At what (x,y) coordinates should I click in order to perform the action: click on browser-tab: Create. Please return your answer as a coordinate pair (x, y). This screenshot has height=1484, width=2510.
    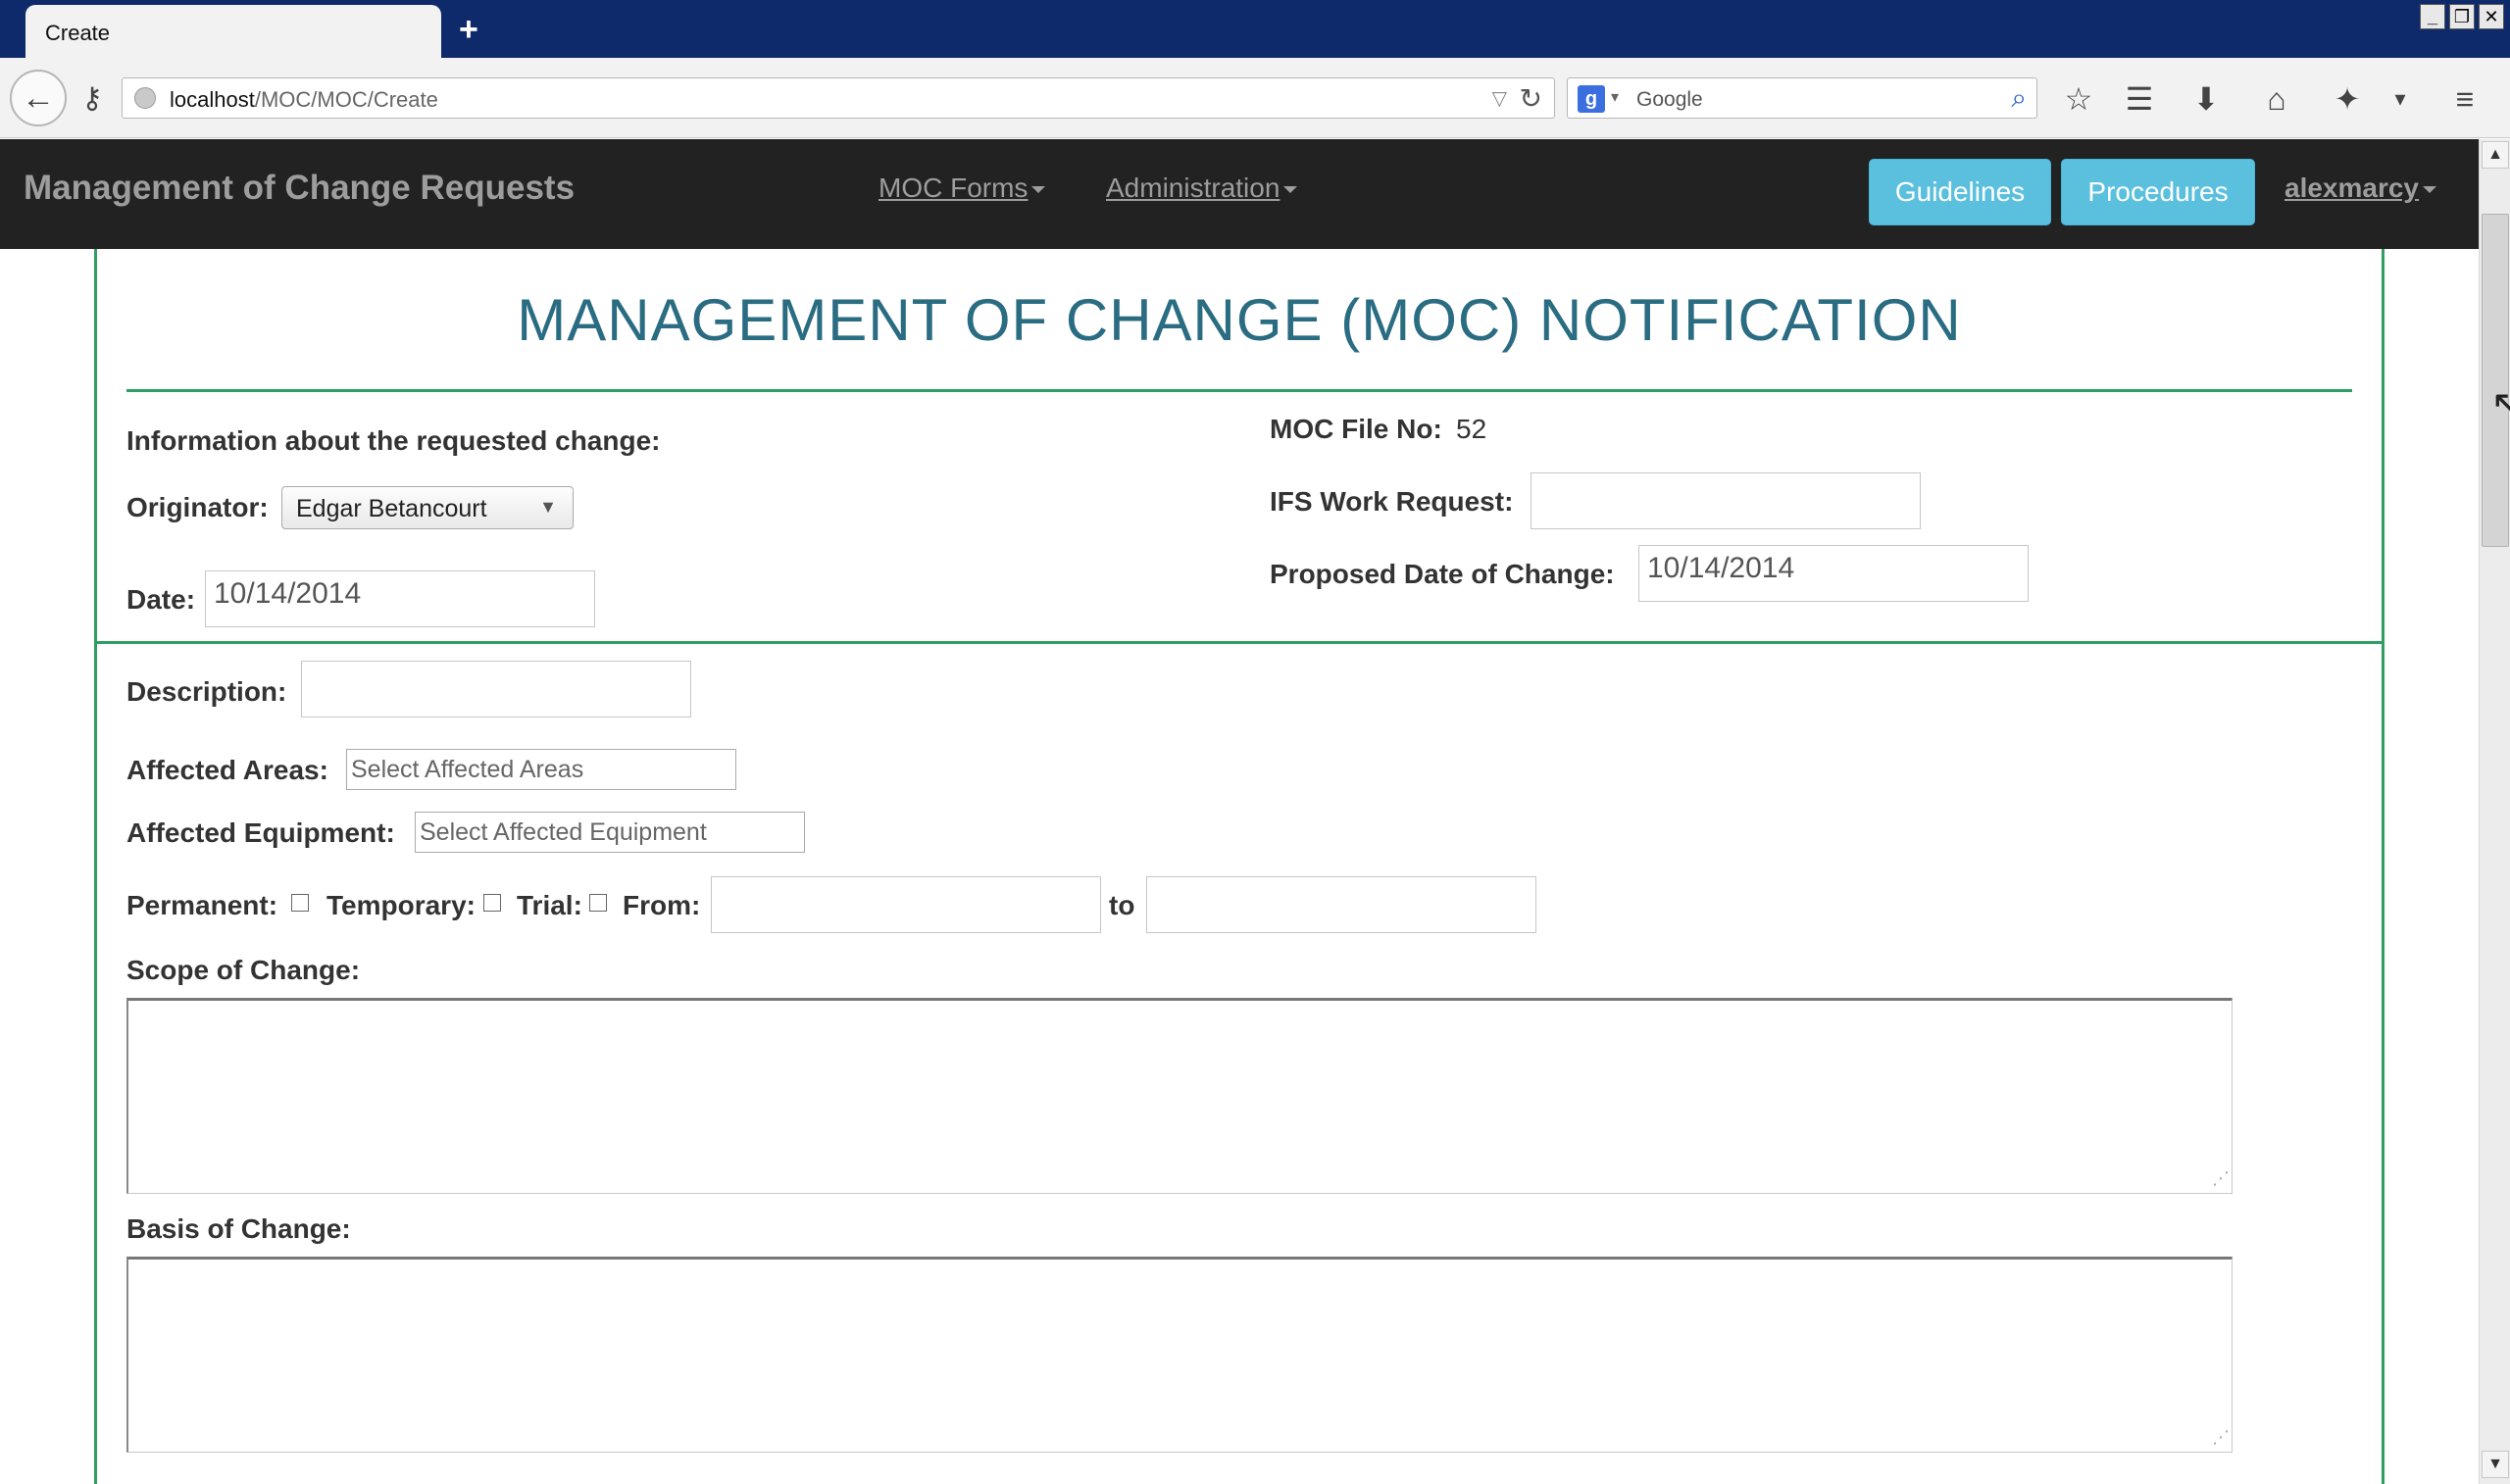
    Looking at the image, I should click on (233, 32).